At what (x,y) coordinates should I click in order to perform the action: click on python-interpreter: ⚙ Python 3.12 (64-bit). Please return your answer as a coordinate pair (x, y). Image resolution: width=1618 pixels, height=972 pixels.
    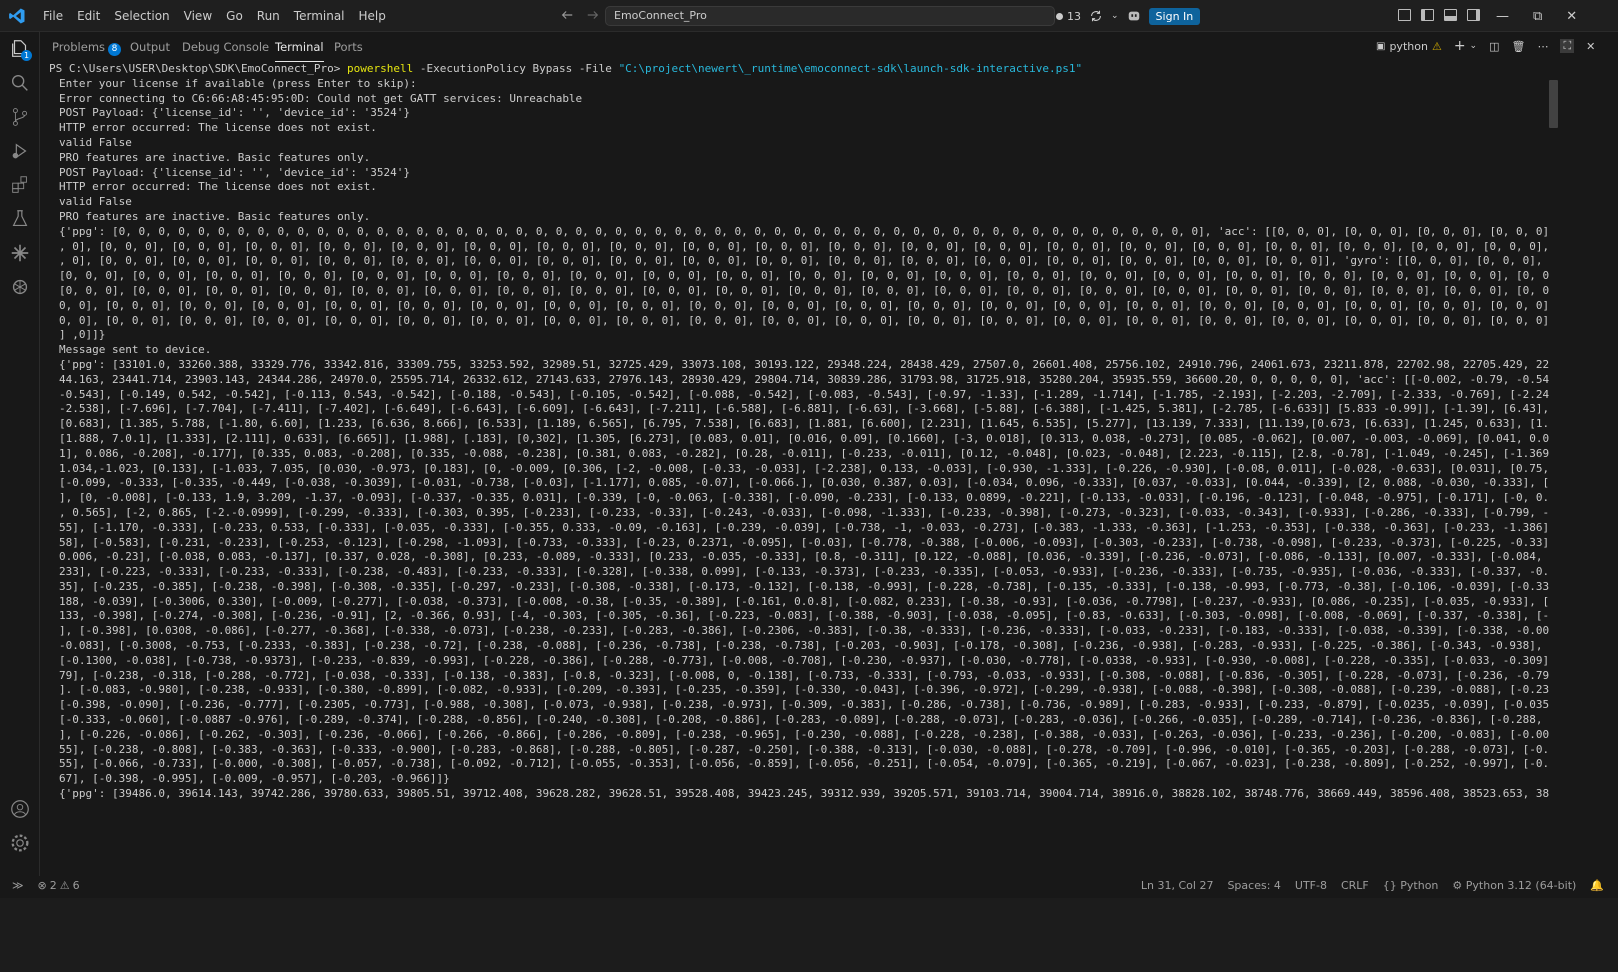
    Looking at the image, I should click on (1514, 885).